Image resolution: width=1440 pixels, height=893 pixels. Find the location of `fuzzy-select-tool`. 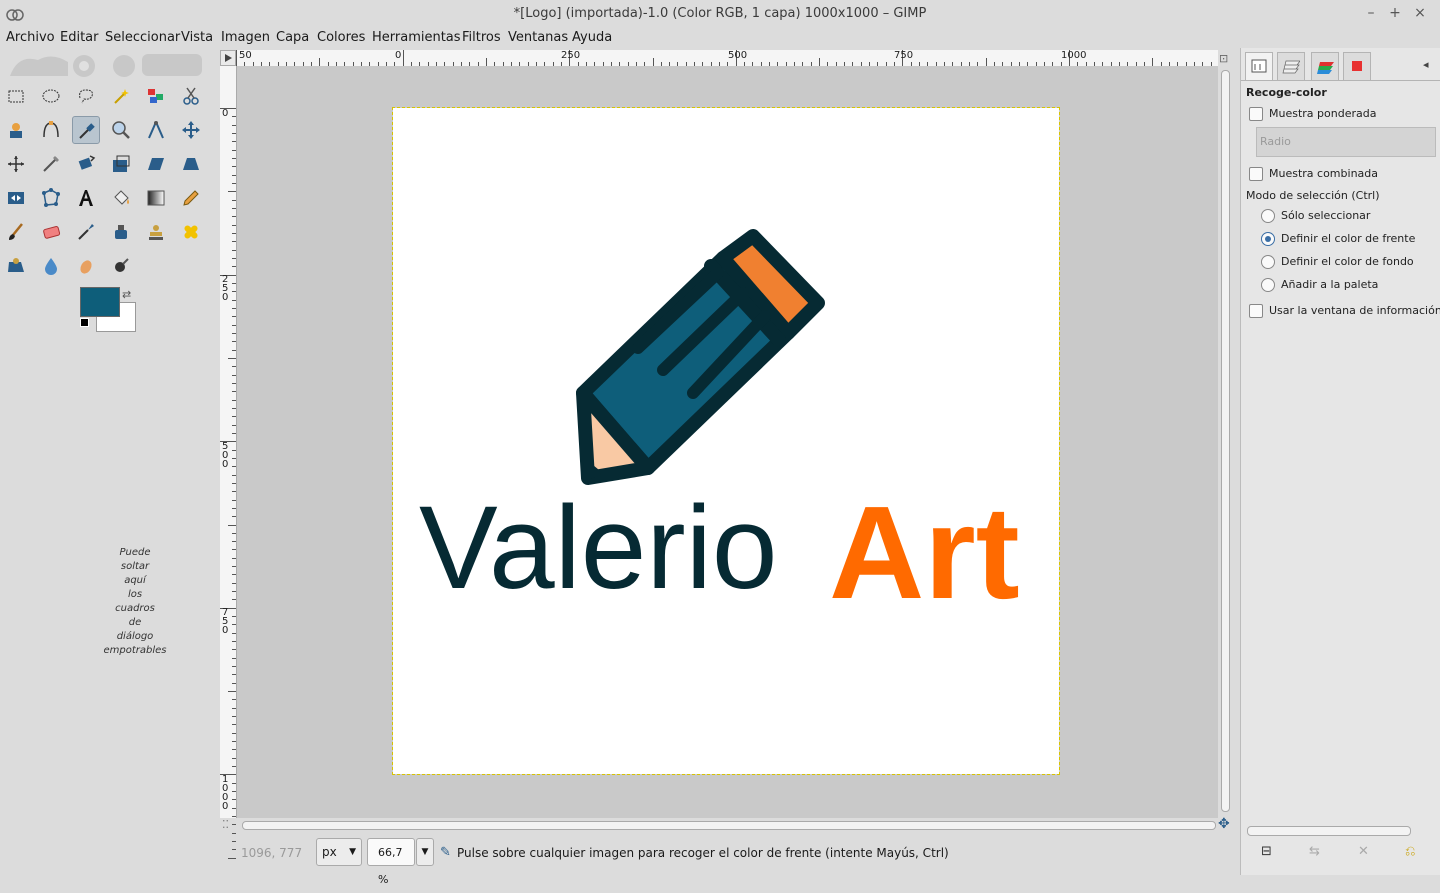

fuzzy-select-tool is located at coordinates (121, 96).